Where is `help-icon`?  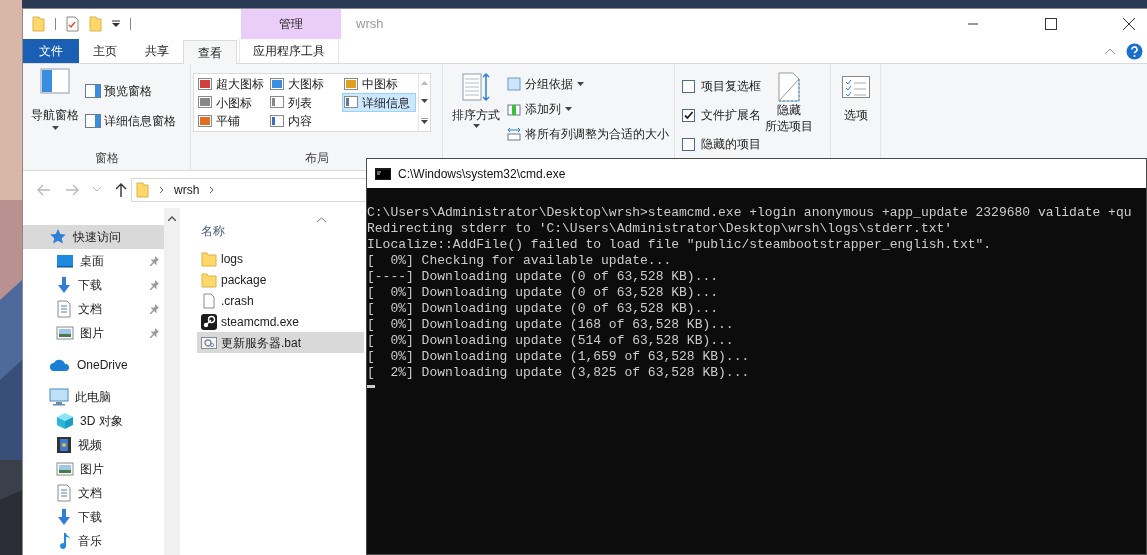
help-icon is located at coordinates (1134, 51).